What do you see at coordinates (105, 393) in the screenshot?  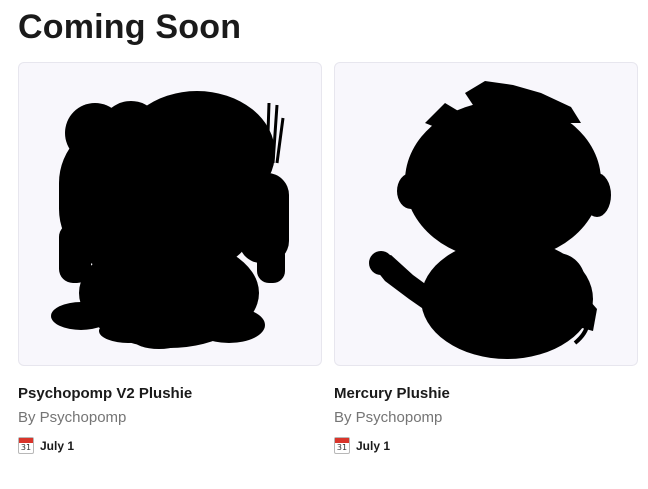 I see `product-name: Psychopomp V2 Plushie` at bounding box center [105, 393].